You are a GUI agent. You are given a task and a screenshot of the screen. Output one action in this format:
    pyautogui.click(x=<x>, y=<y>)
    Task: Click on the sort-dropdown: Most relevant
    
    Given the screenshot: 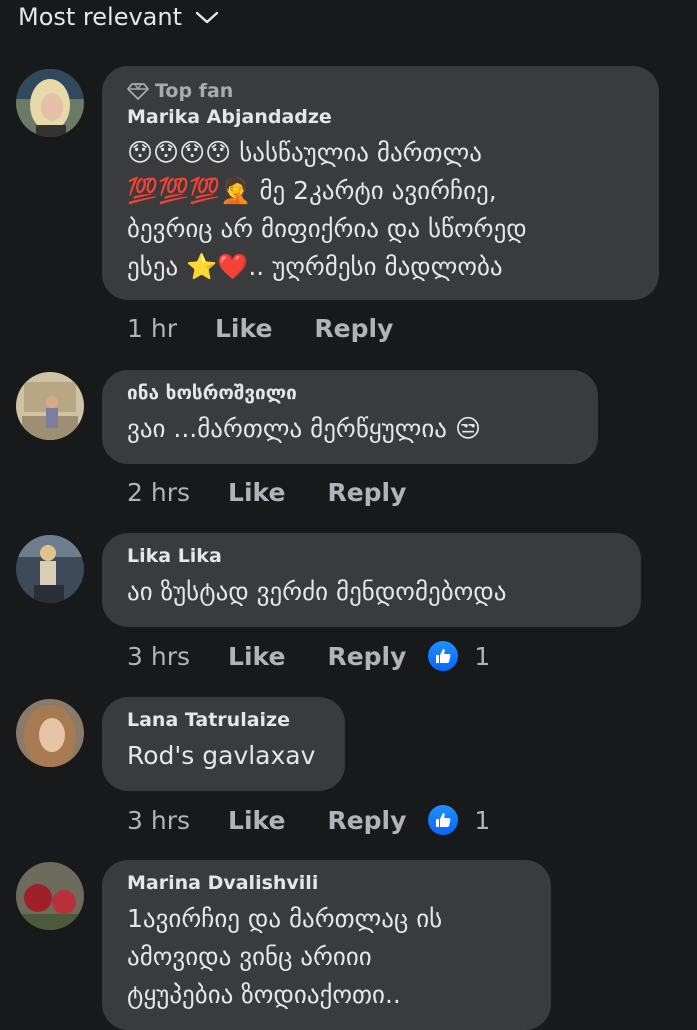 What is the action you would take?
    pyautogui.click(x=119, y=17)
    